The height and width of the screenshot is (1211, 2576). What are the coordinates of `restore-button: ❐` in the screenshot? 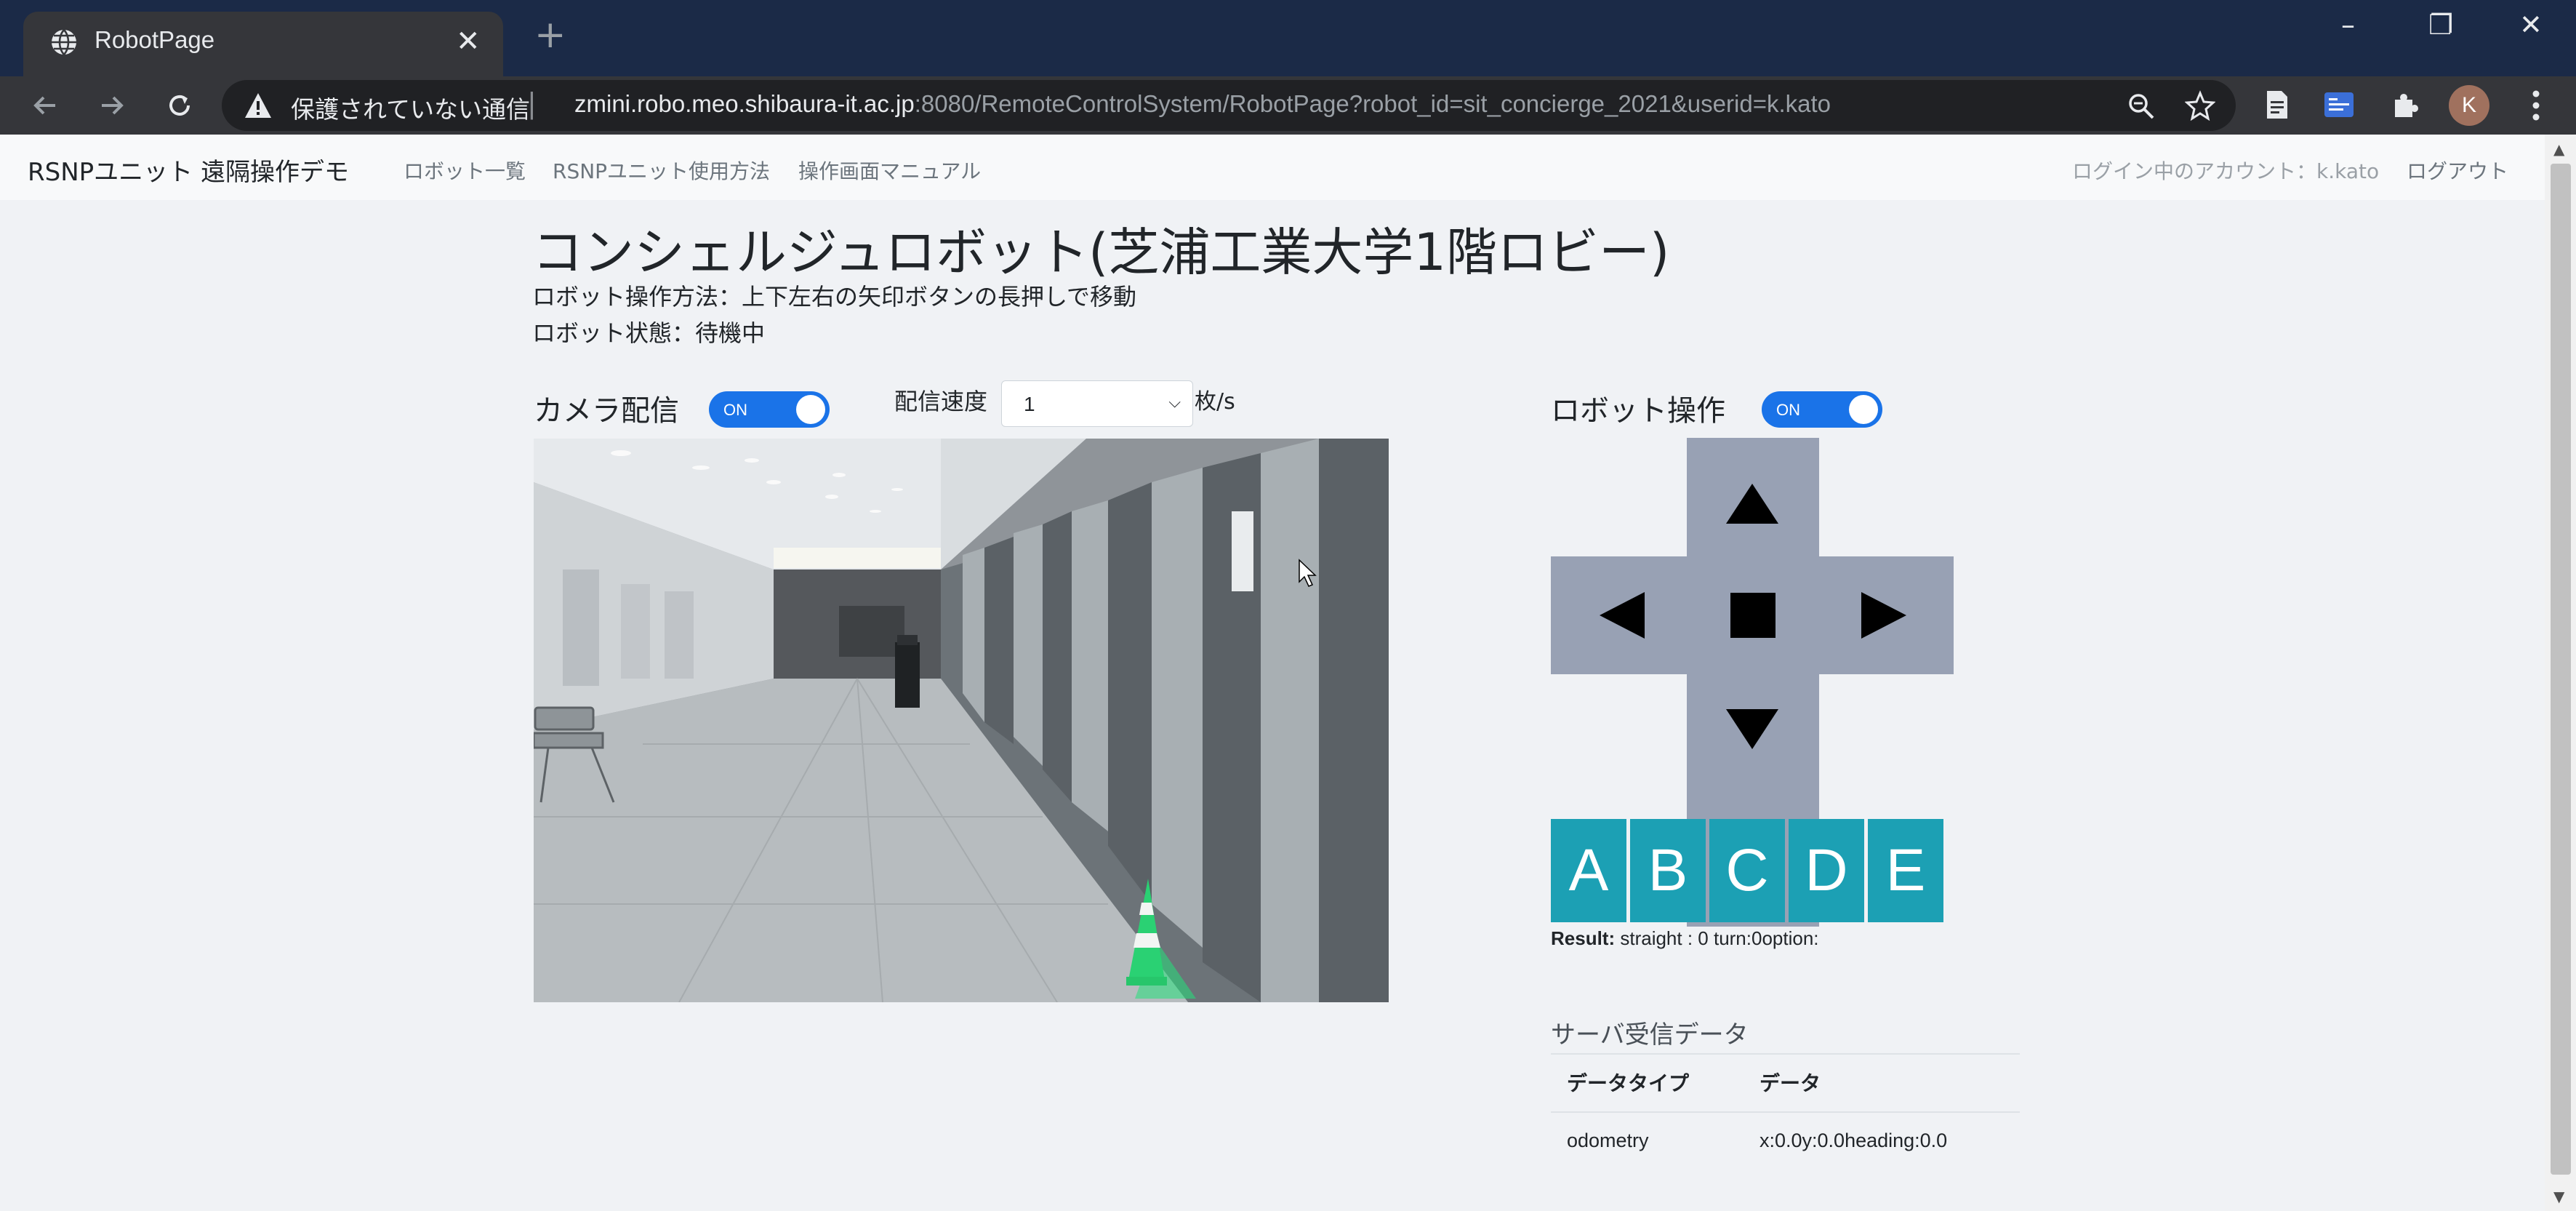 It's located at (2440, 25).